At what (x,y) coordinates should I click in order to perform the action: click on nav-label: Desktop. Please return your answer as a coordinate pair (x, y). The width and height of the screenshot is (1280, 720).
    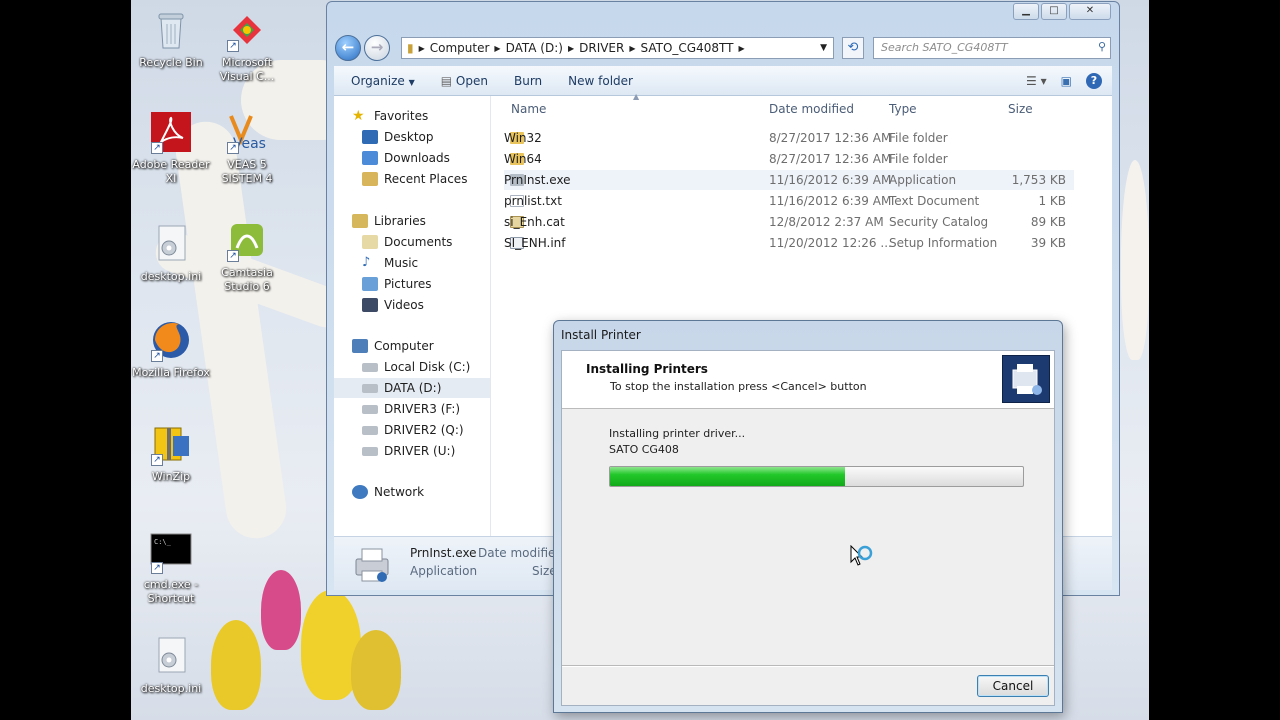
    Looking at the image, I should click on (409, 137).